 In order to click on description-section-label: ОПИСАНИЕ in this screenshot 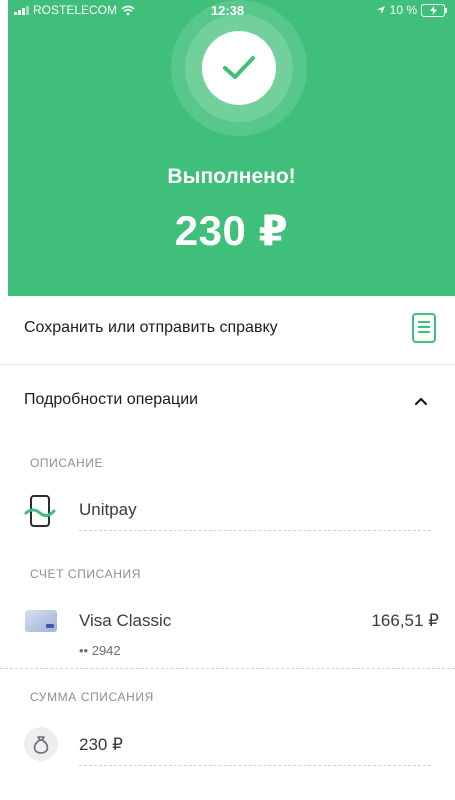, I will do `click(67, 463)`.